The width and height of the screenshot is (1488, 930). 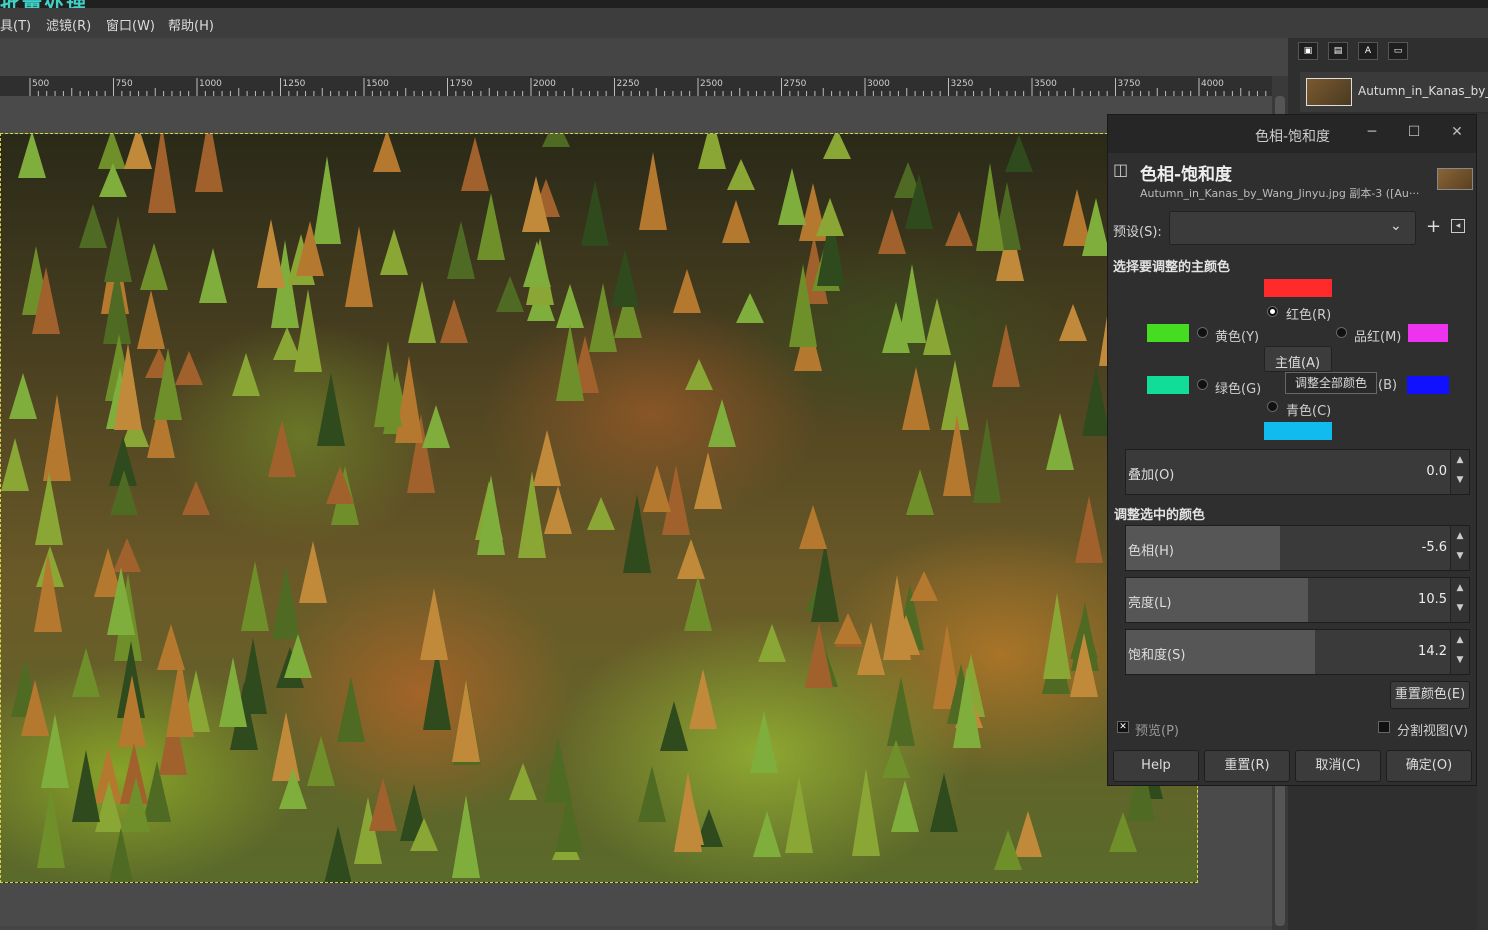 I want to click on hue-slider: 色相(H) -5.6 ▲ ▼, so click(x=1297, y=548).